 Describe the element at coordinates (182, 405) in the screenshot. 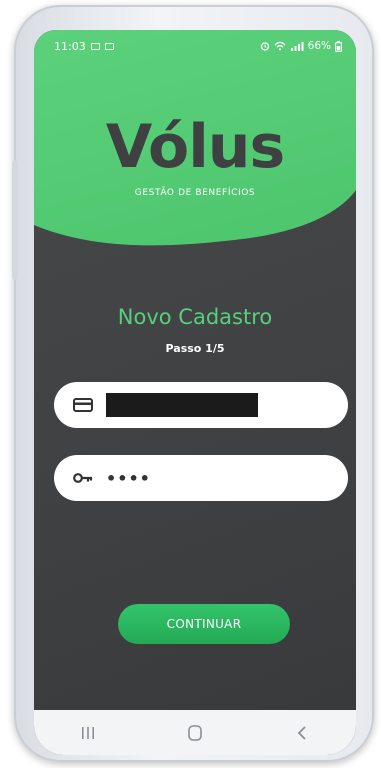

I see `card-number-redacted` at that location.